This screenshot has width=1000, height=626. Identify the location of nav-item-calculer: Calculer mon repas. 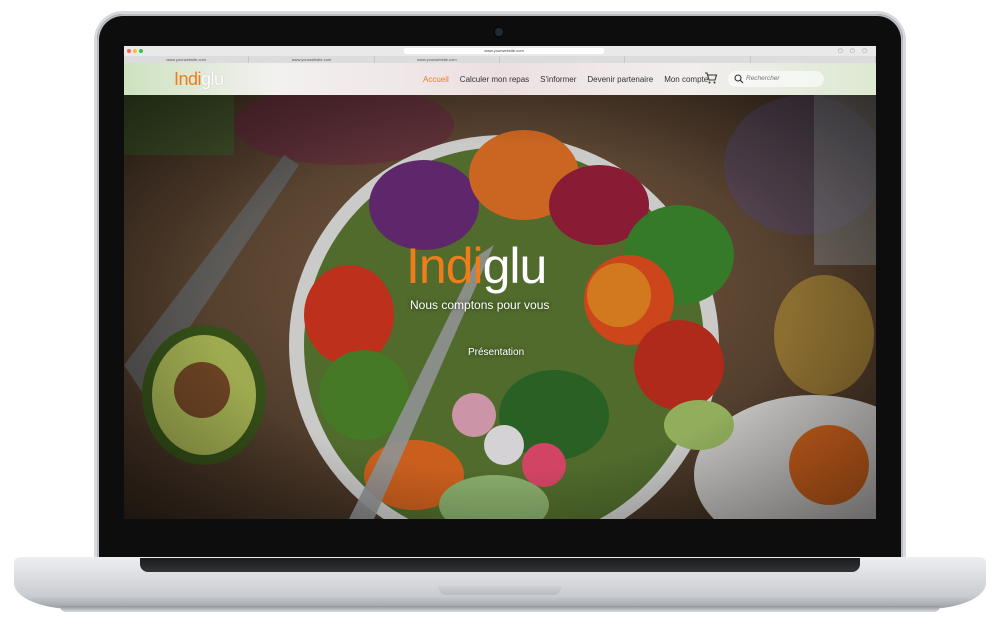
(494, 79).